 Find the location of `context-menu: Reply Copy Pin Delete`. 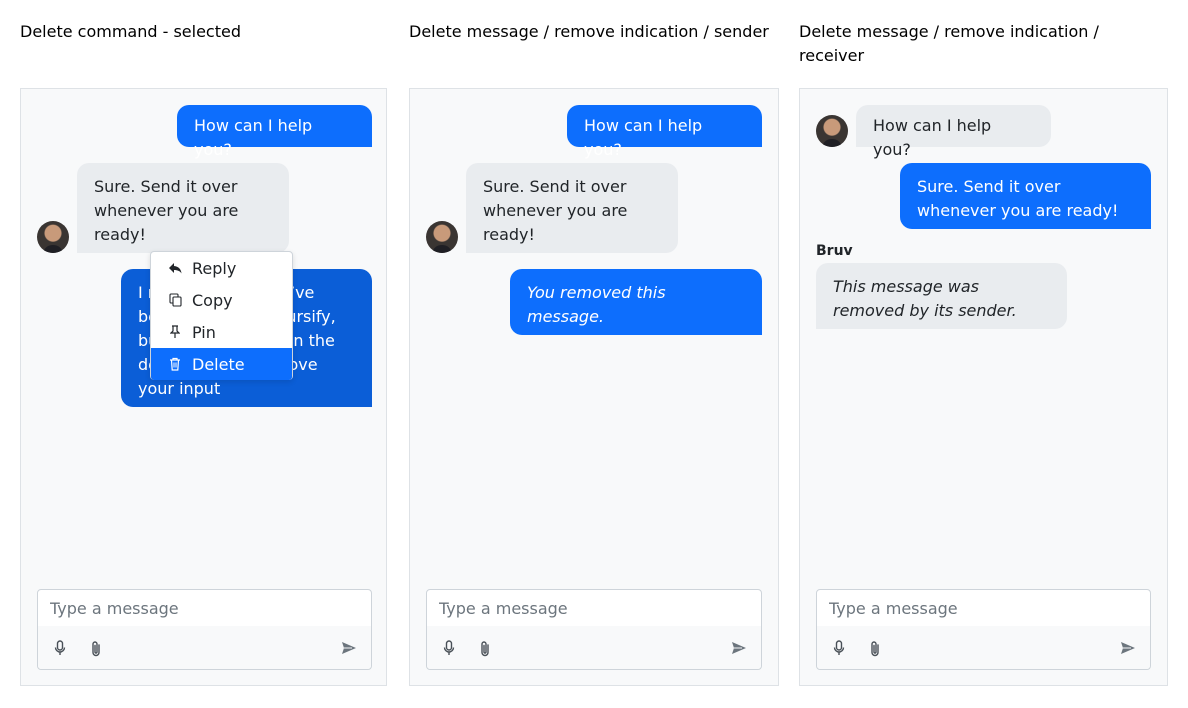

context-menu: Reply Copy Pin Delete is located at coordinates (221, 315).